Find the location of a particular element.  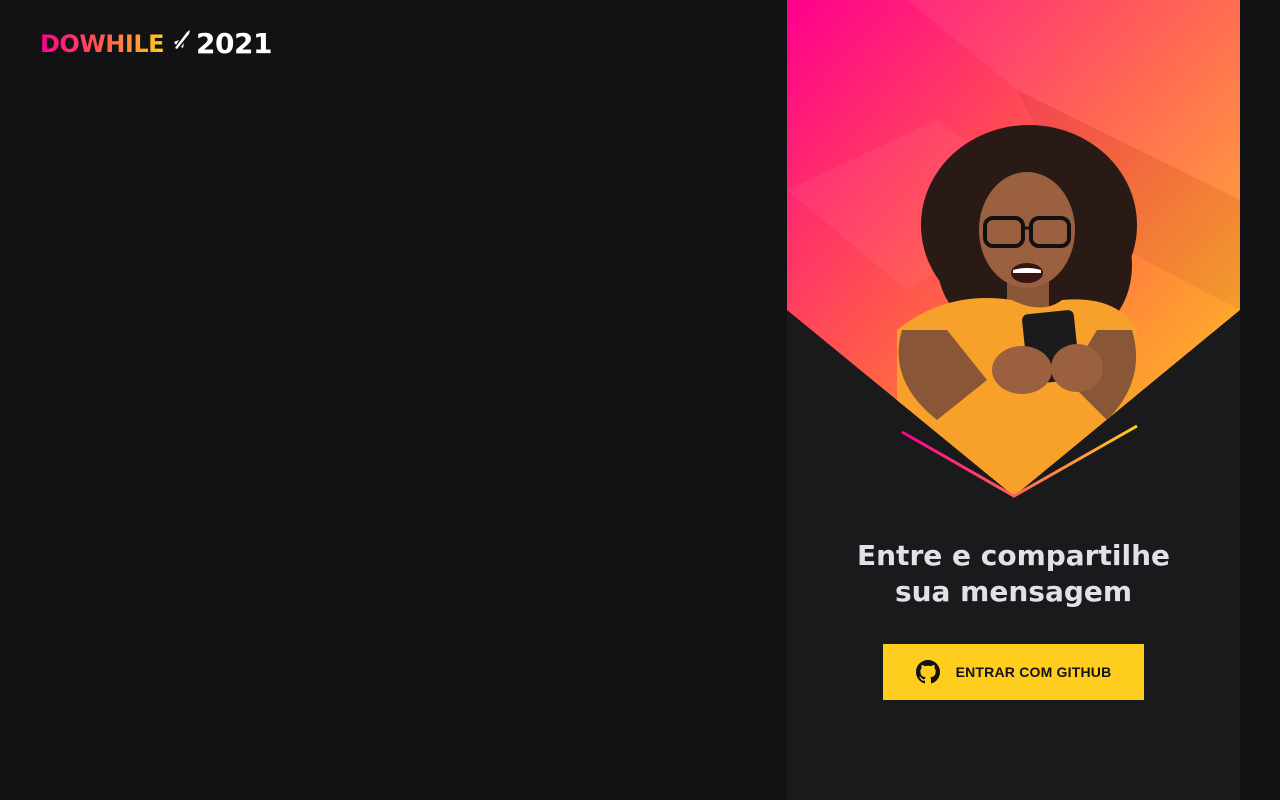

login-title: Entre e compartilhe sua mensagem is located at coordinates (1013, 574).